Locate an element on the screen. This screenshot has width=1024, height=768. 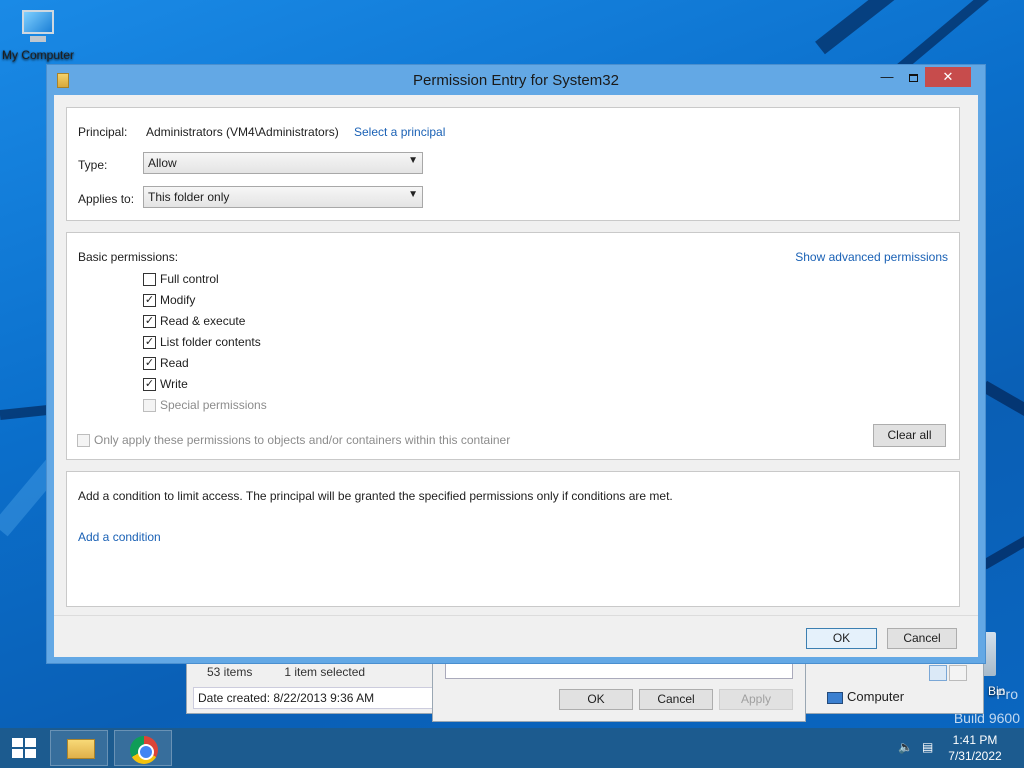
type-label: Type: is located at coordinates (93, 165).